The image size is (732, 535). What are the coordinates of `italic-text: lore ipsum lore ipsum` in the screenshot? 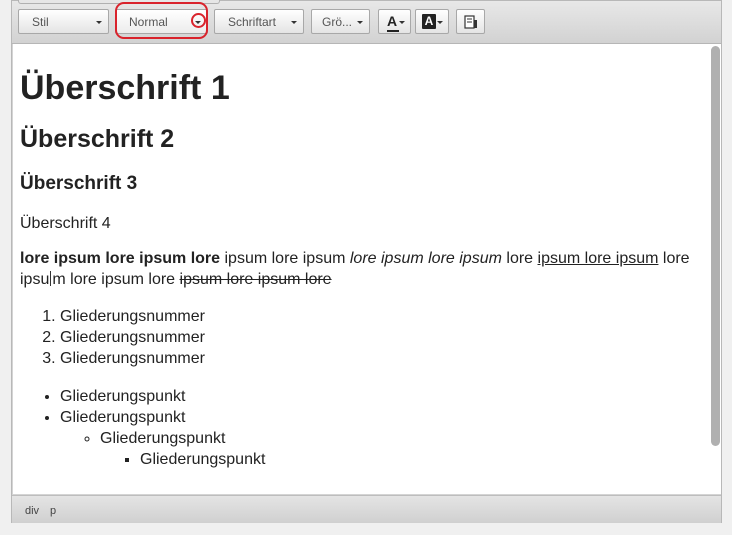 It's located at (425, 258).